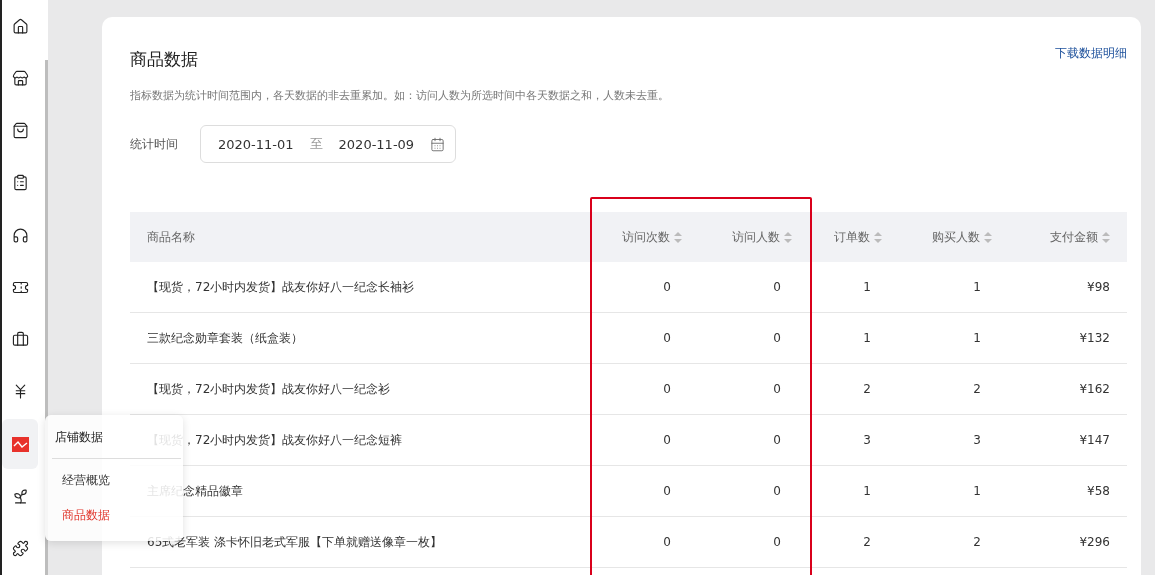 The image size is (1155, 575). I want to click on headset-icon, so click(20, 235).